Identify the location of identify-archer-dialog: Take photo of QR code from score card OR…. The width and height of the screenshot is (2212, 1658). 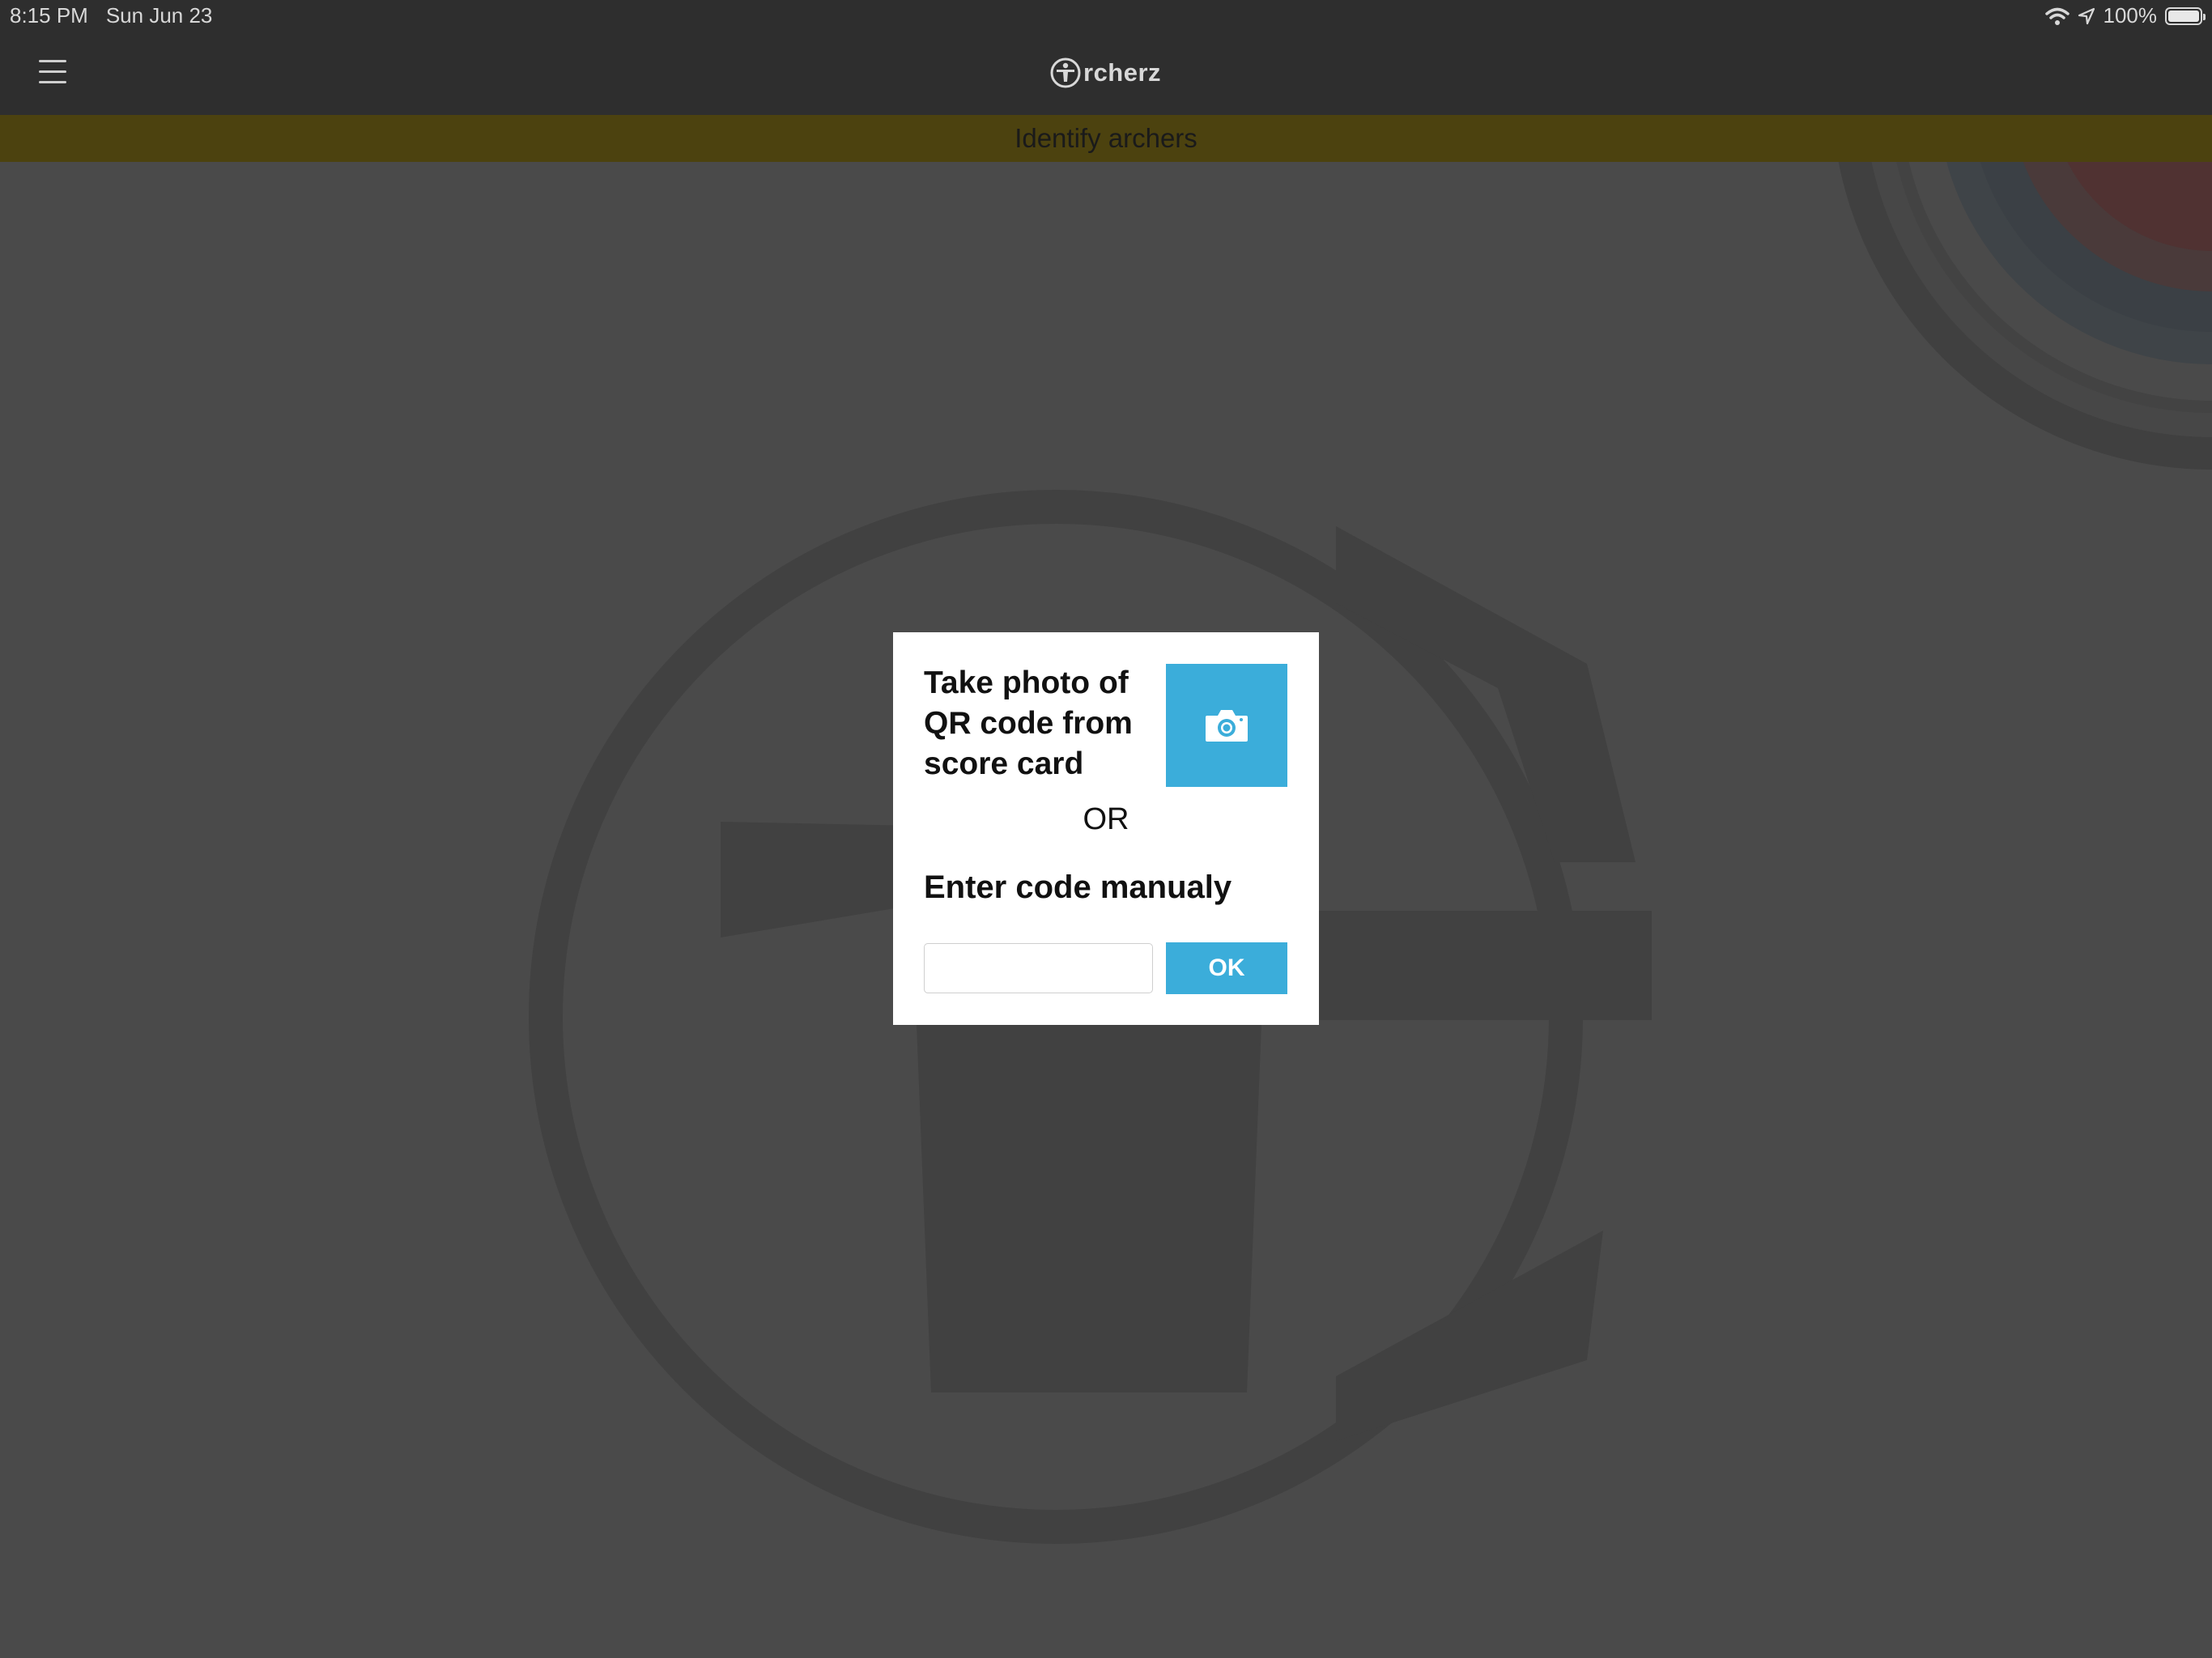
(1106, 828).